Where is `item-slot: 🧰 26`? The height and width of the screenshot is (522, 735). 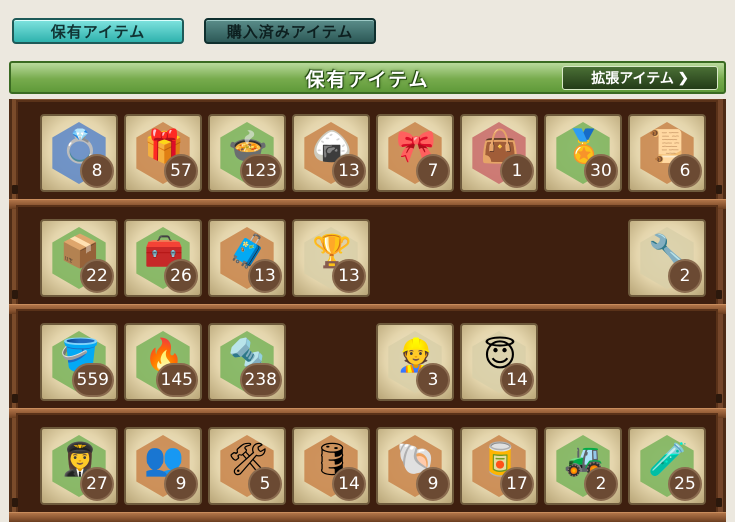 item-slot: 🧰 26 is located at coordinates (163, 258).